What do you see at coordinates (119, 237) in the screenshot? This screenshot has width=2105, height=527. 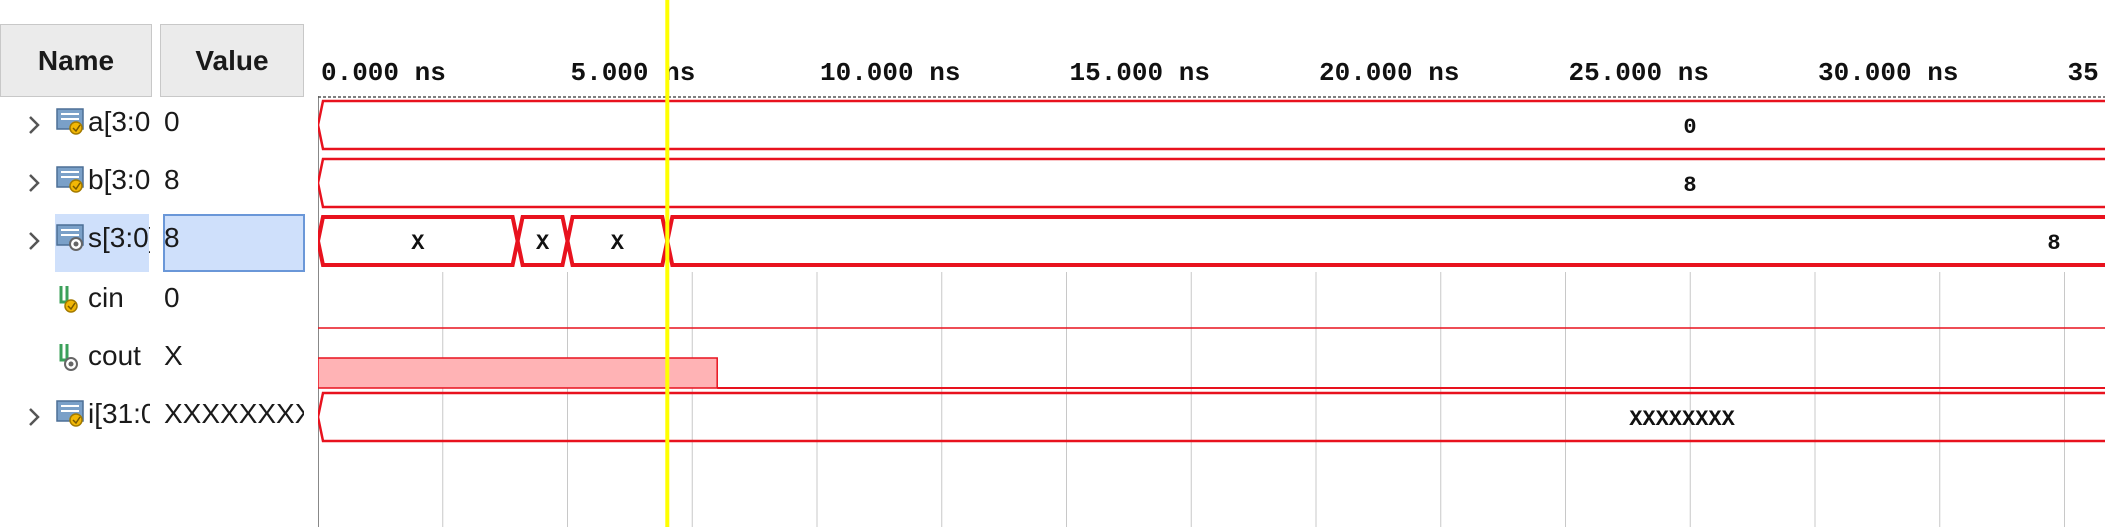 I see `signal-name: s[3:0]` at bounding box center [119, 237].